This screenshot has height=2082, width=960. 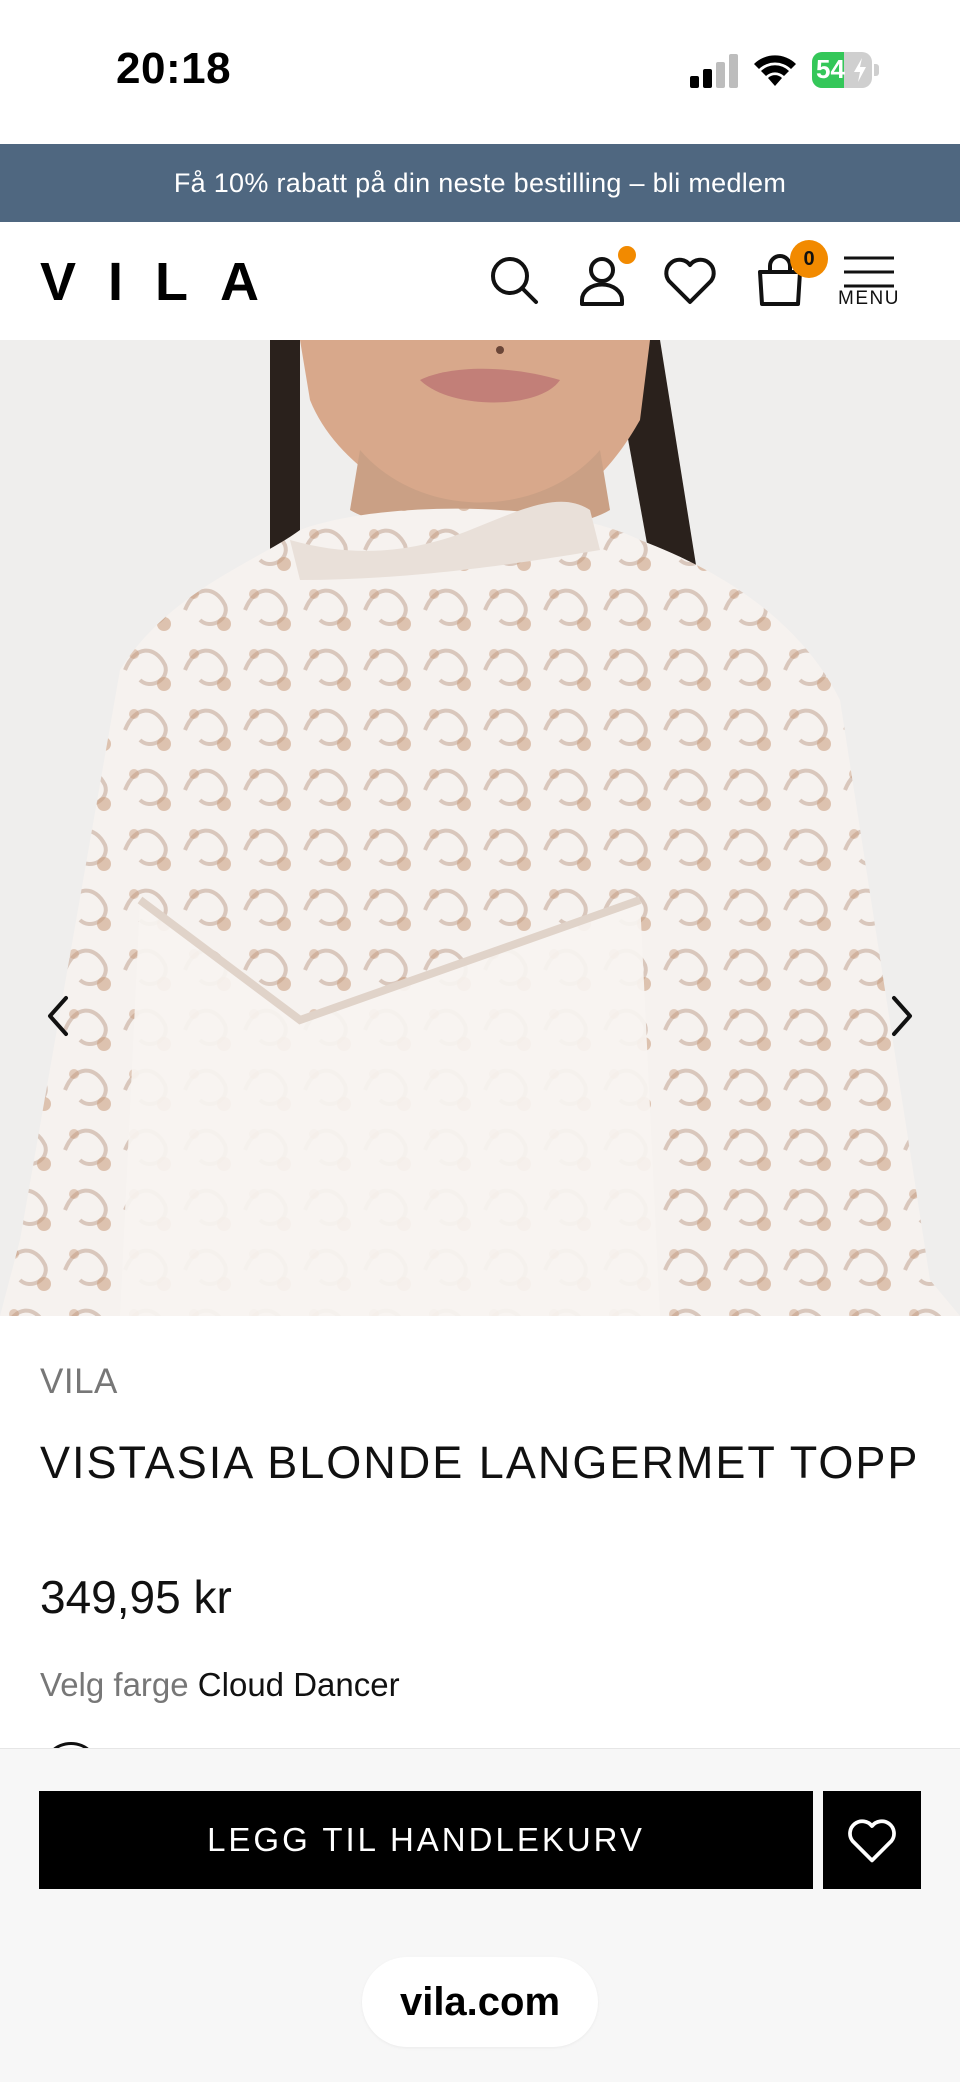 What do you see at coordinates (714, 71) in the screenshot?
I see `cellular-signal-icon` at bounding box center [714, 71].